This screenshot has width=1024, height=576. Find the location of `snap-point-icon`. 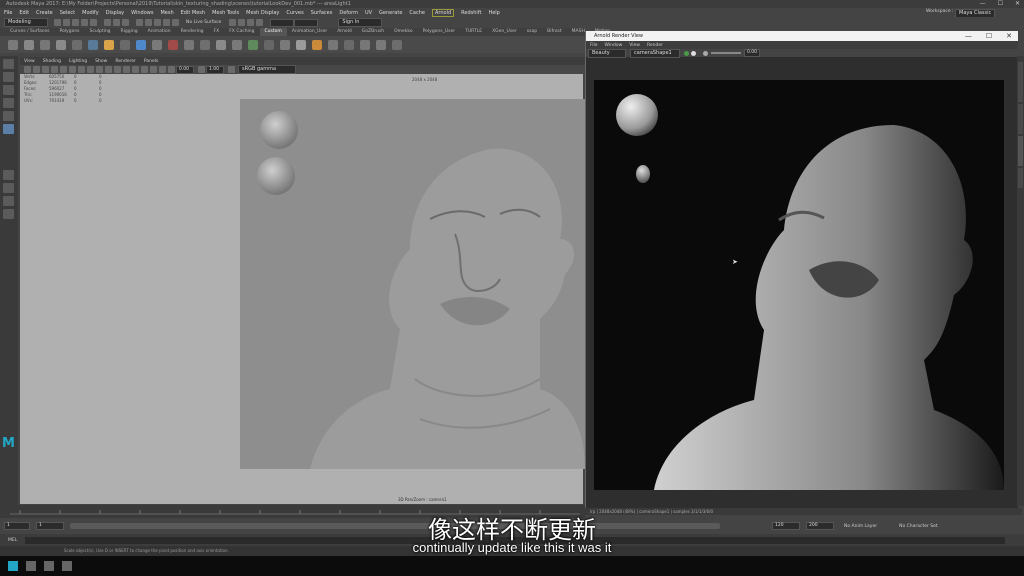

snap-point-icon is located at coordinates (157, 22).